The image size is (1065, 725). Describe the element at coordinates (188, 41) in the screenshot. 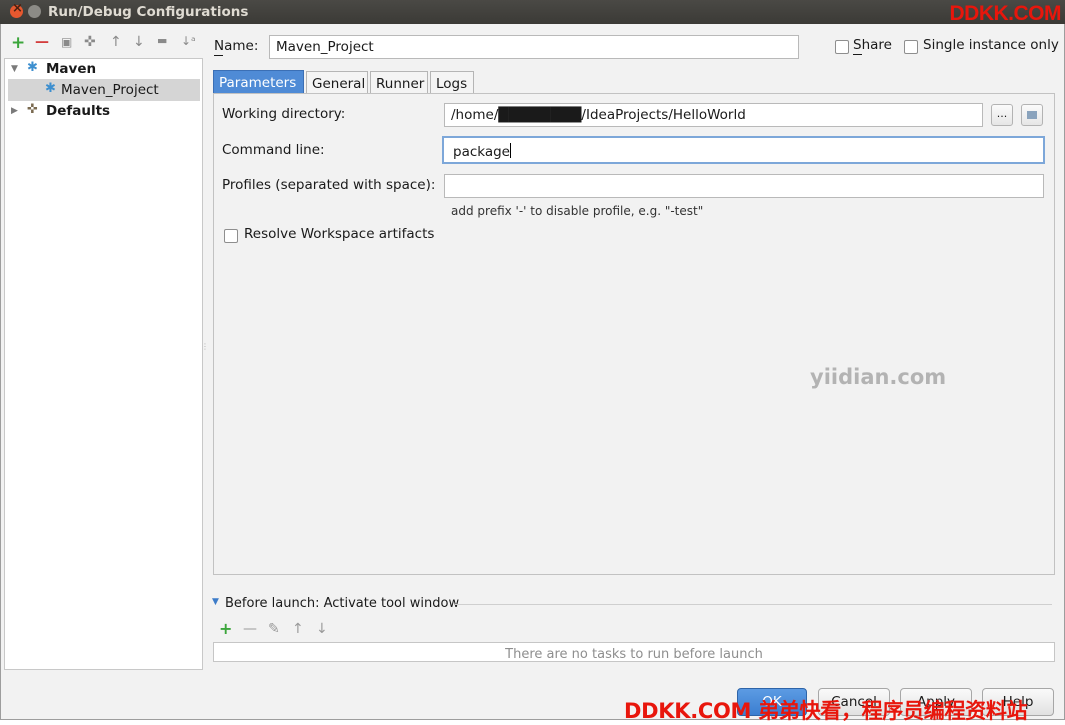

I see `sort-icon: ↓ᵃ` at that location.